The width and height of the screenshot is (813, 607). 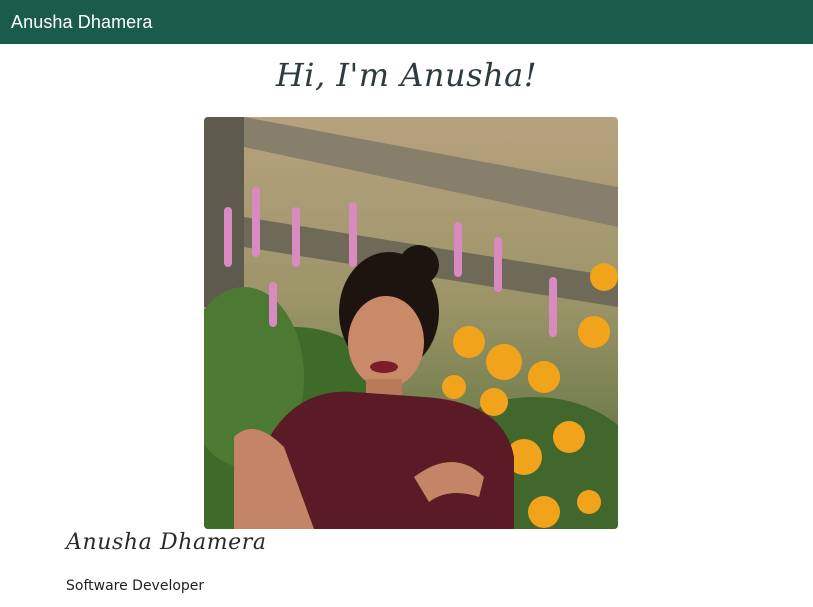 I want to click on greeting-heading: Hi, I'm Anusha!, so click(x=406, y=75).